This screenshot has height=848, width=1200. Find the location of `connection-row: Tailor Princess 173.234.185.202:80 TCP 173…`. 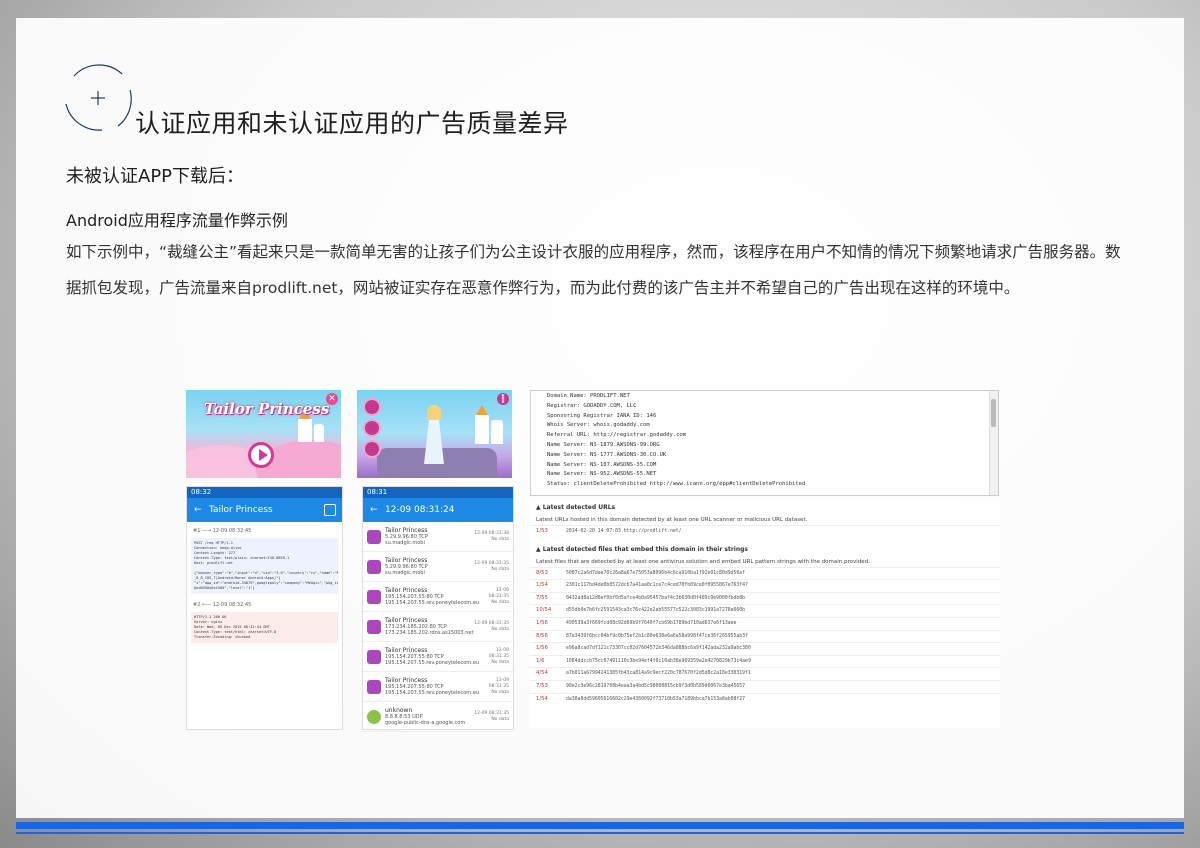

connection-row: Tailor Princess 173.234.185.202:80 TCP 173… is located at coordinates (438, 627).